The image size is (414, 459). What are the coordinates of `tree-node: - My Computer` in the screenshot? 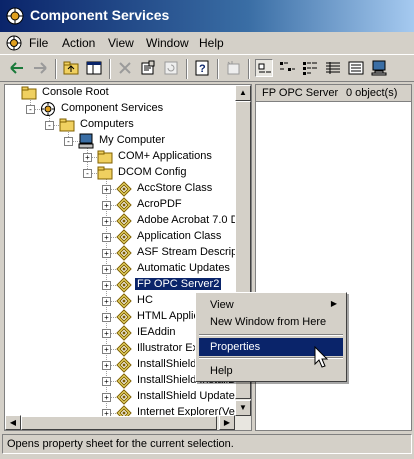 It's located at (120, 141).